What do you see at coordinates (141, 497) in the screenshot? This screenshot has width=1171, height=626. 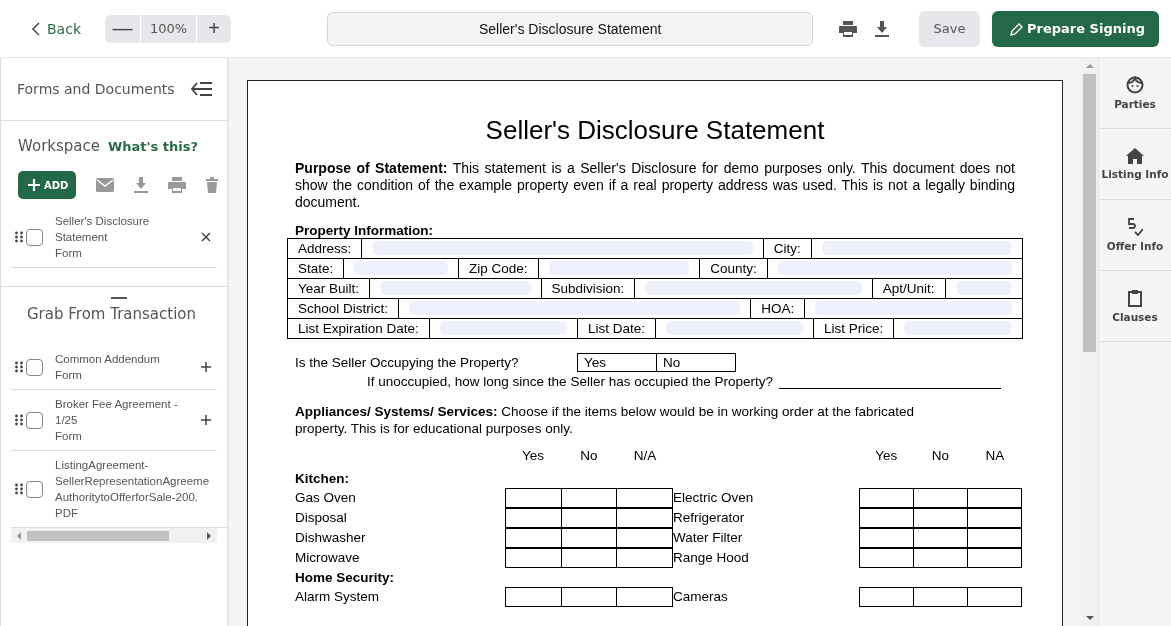 I see `document-name: AuthoritytoOfferforSale-200.` at bounding box center [141, 497].